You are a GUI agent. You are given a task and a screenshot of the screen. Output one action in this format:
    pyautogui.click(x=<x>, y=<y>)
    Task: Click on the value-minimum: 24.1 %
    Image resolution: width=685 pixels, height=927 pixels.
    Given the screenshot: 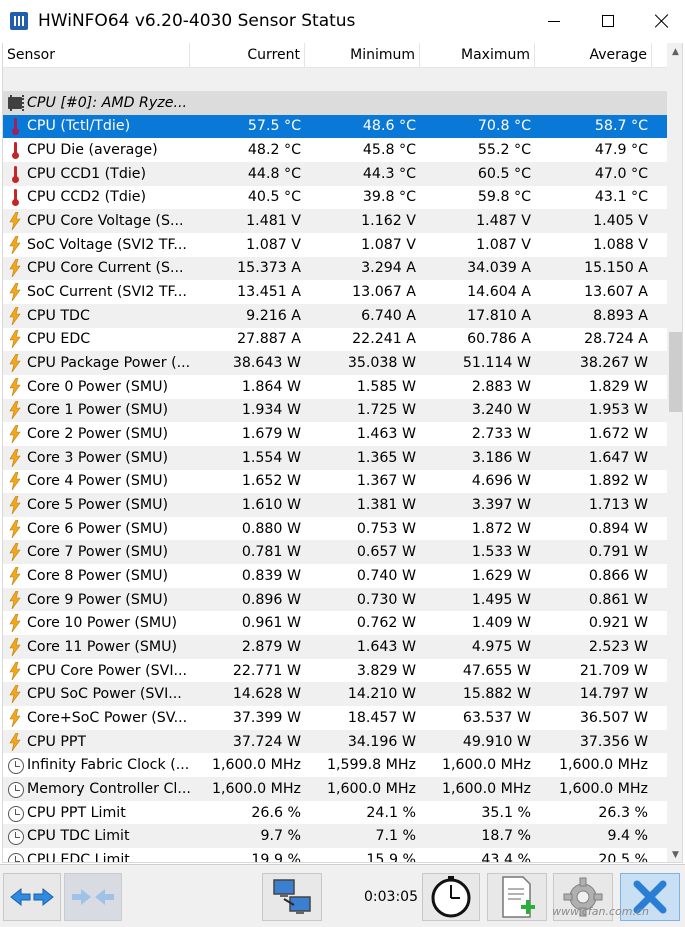 What is the action you would take?
    pyautogui.click(x=391, y=812)
    